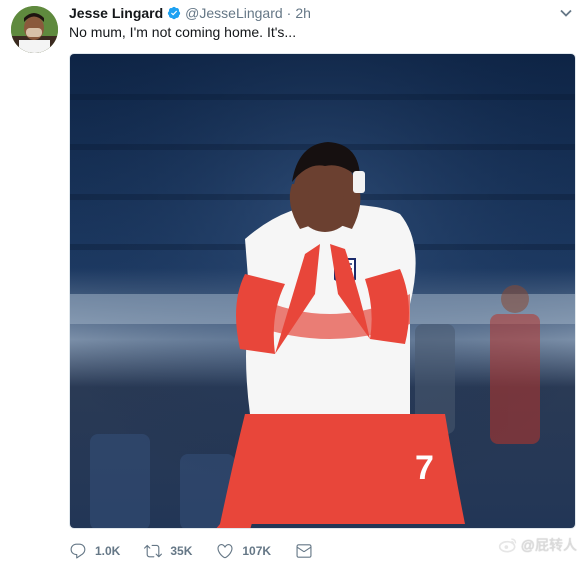 Image resolution: width=583 pixels, height=561 pixels. I want to click on verified-badge-icon, so click(174, 13).